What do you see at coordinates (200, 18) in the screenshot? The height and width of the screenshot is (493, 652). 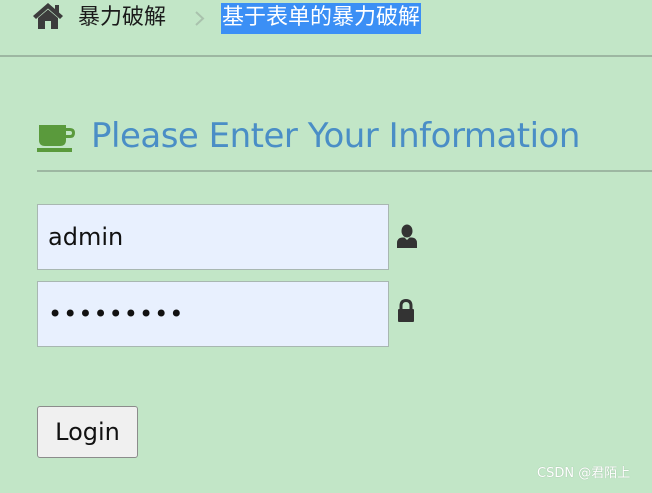 I see `chevron-right-icon` at bounding box center [200, 18].